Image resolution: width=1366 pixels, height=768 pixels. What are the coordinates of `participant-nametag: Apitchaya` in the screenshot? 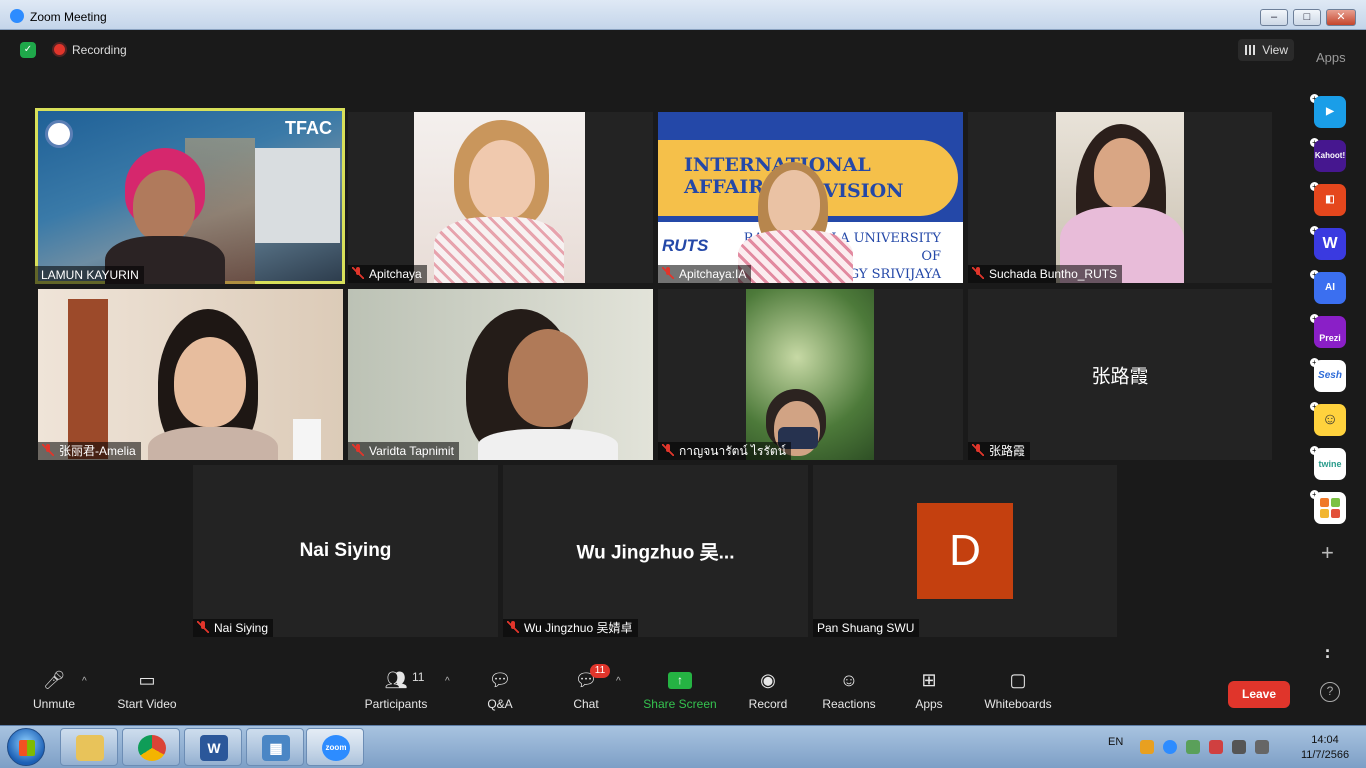 It's located at (387, 274).